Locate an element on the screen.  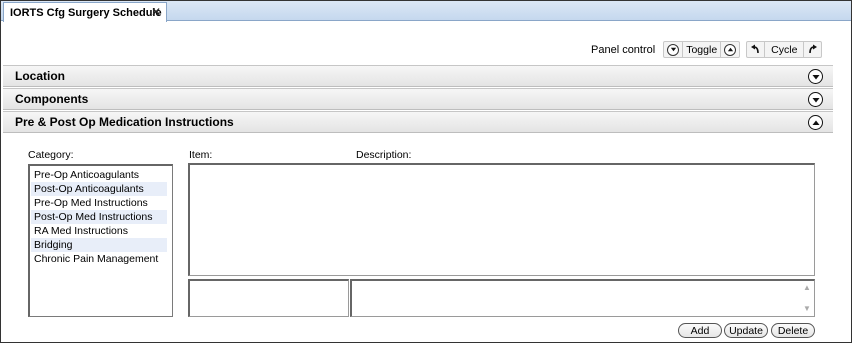
list-item: Chronic Pain Management is located at coordinates (99, 259).